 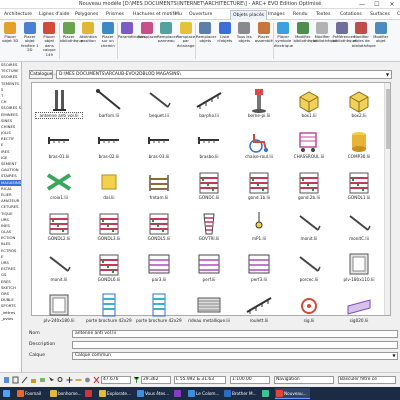 What do you see at coordinates (30, 41) in the screenshot?
I see `ribbon-button-1: Placer objet fenêtre 1 2D` at bounding box center [30, 41].